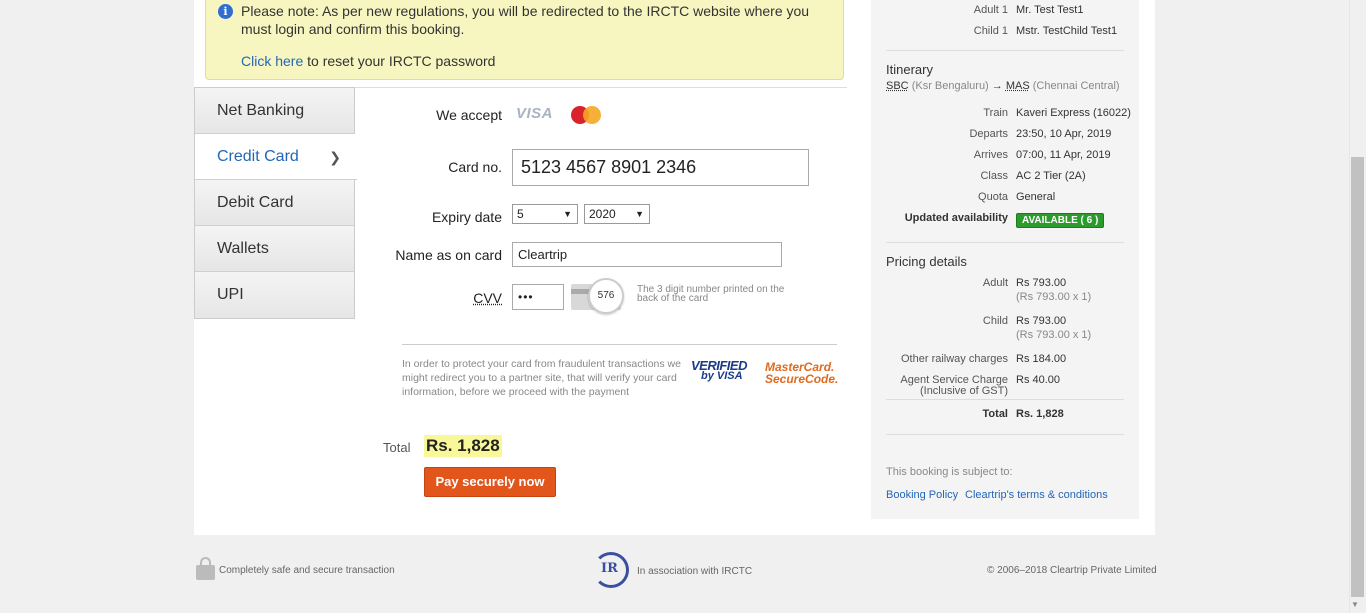 The image size is (1366, 613). What do you see at coordinates (258, 156) in the screenshot?
I see `tab-label: Credit Card` at bounding box center [258, 156].